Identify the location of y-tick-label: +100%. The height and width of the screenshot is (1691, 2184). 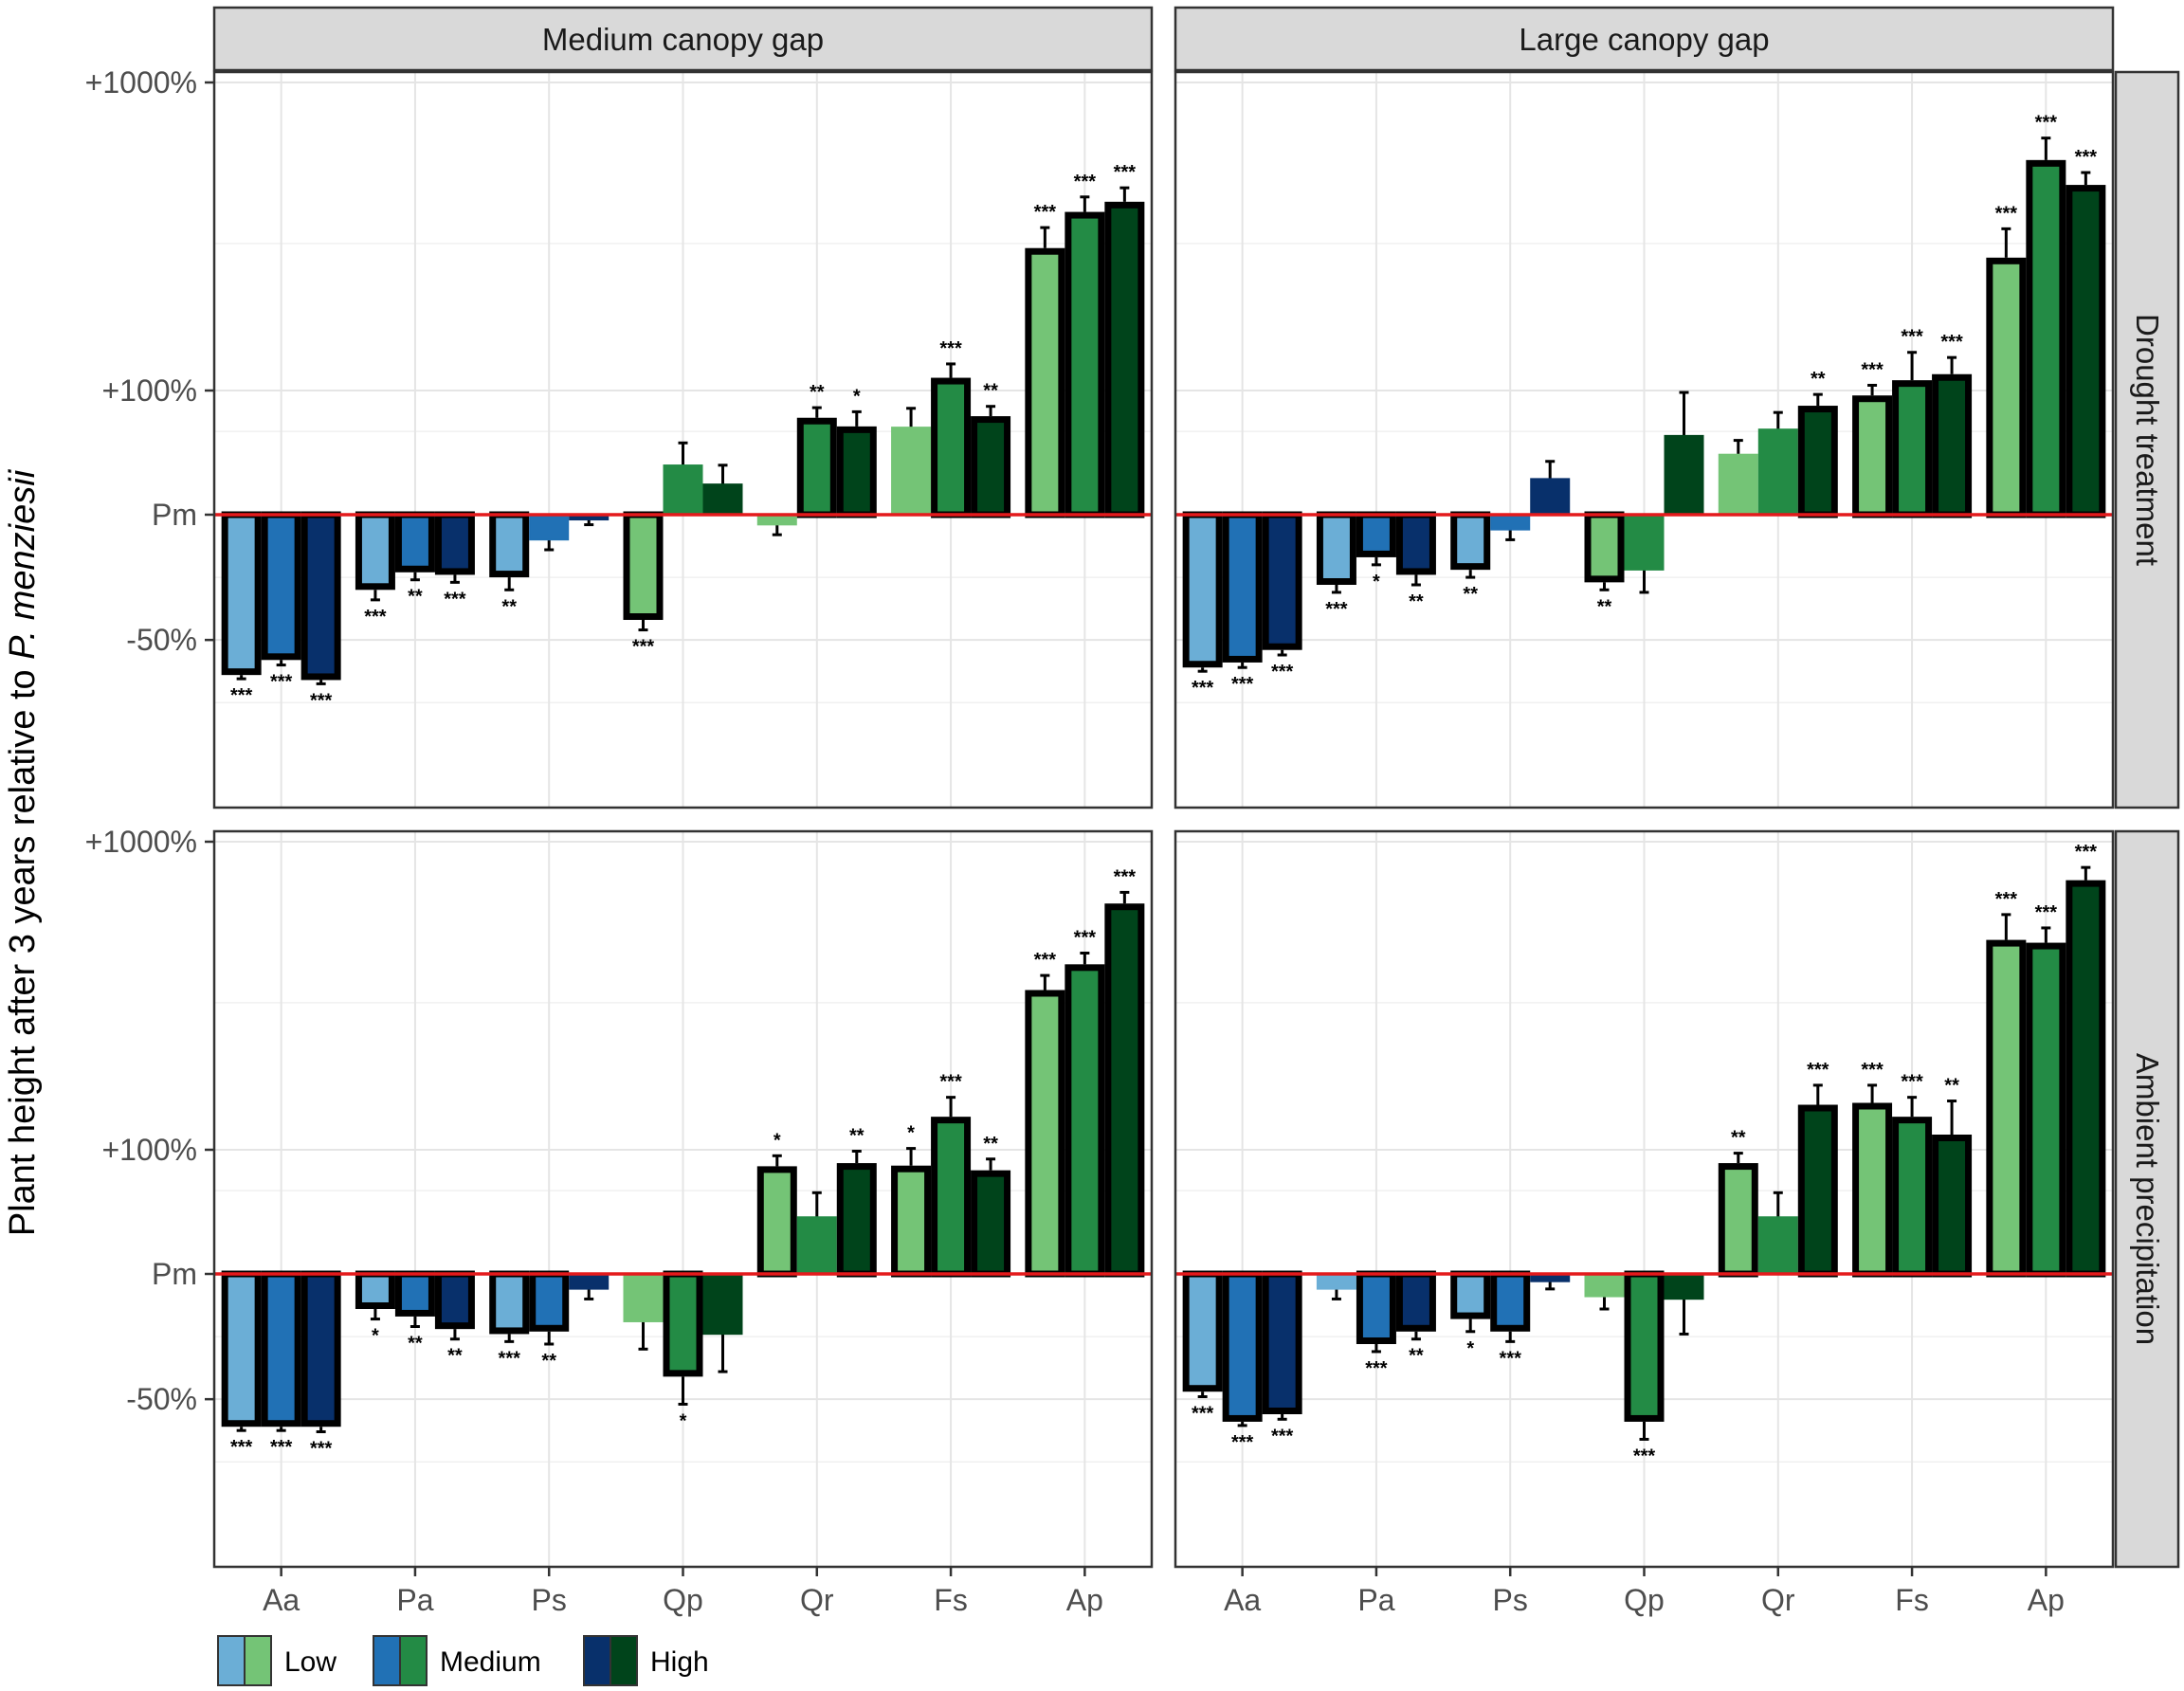
(149, 390).